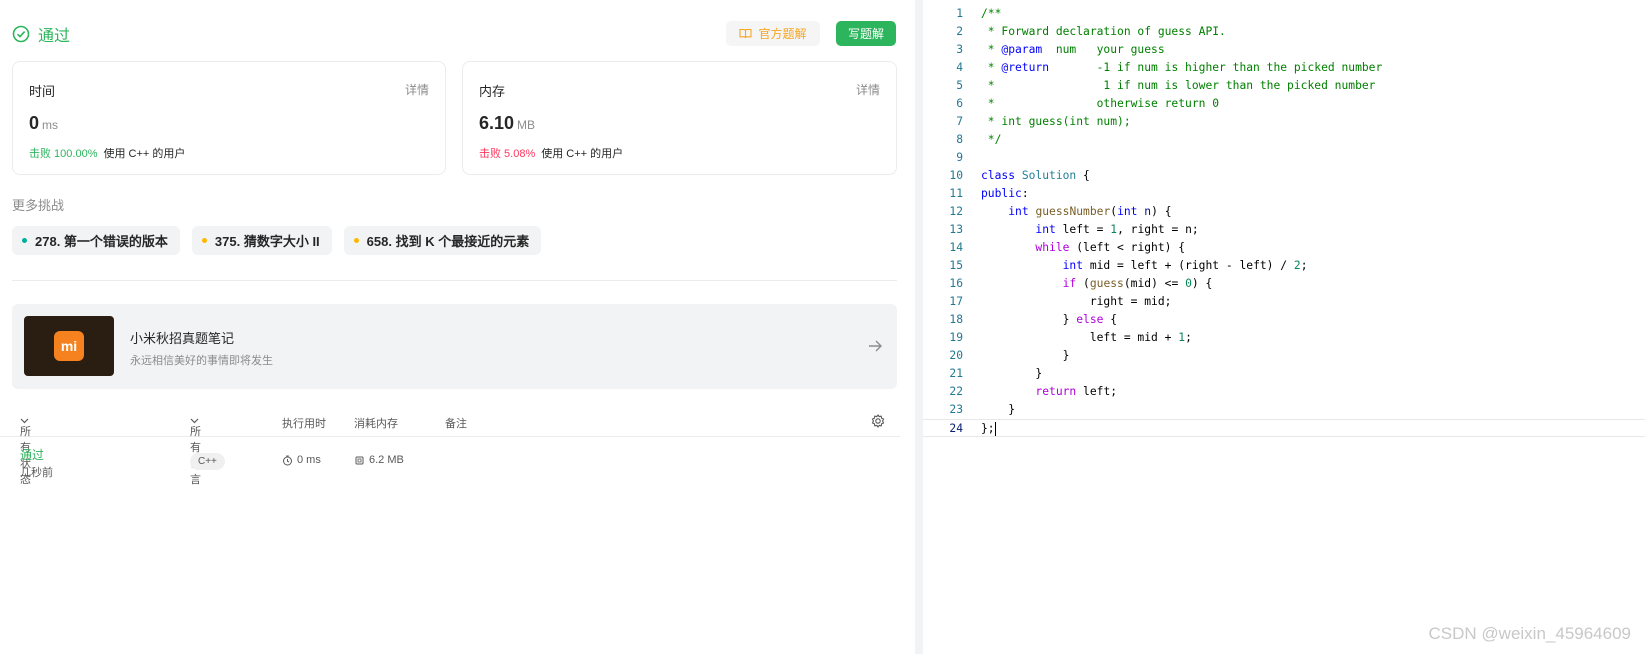  Describe the element at coordinates (69, 346) in the screenshot. I see `xiaomi-logo: mi` at that location.